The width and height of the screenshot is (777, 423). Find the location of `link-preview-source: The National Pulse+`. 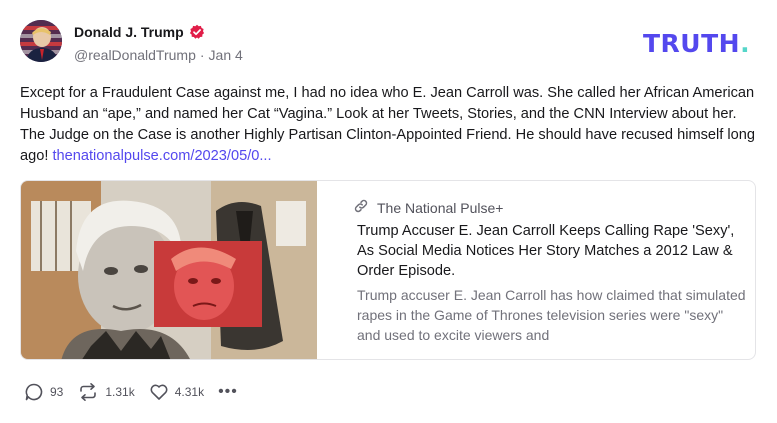

link-preview-source: The National Pulse+ is located at coordinates (428, 207).